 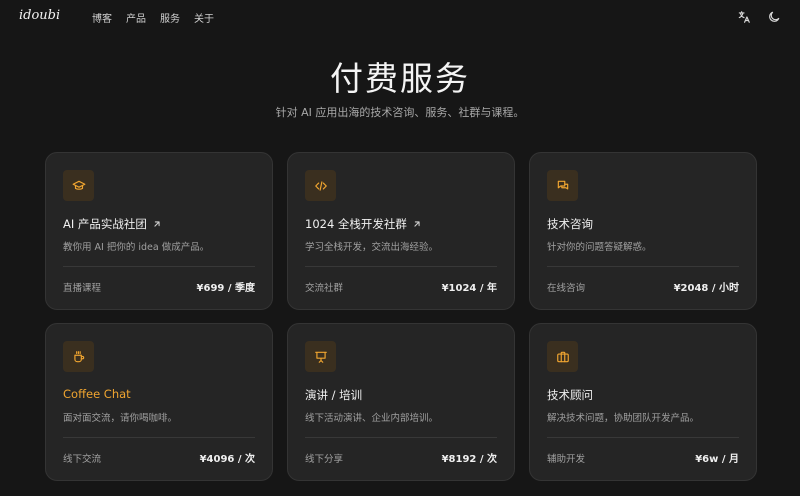 I want to click on card-title: 技术顾问, so click(x=570, y=395).